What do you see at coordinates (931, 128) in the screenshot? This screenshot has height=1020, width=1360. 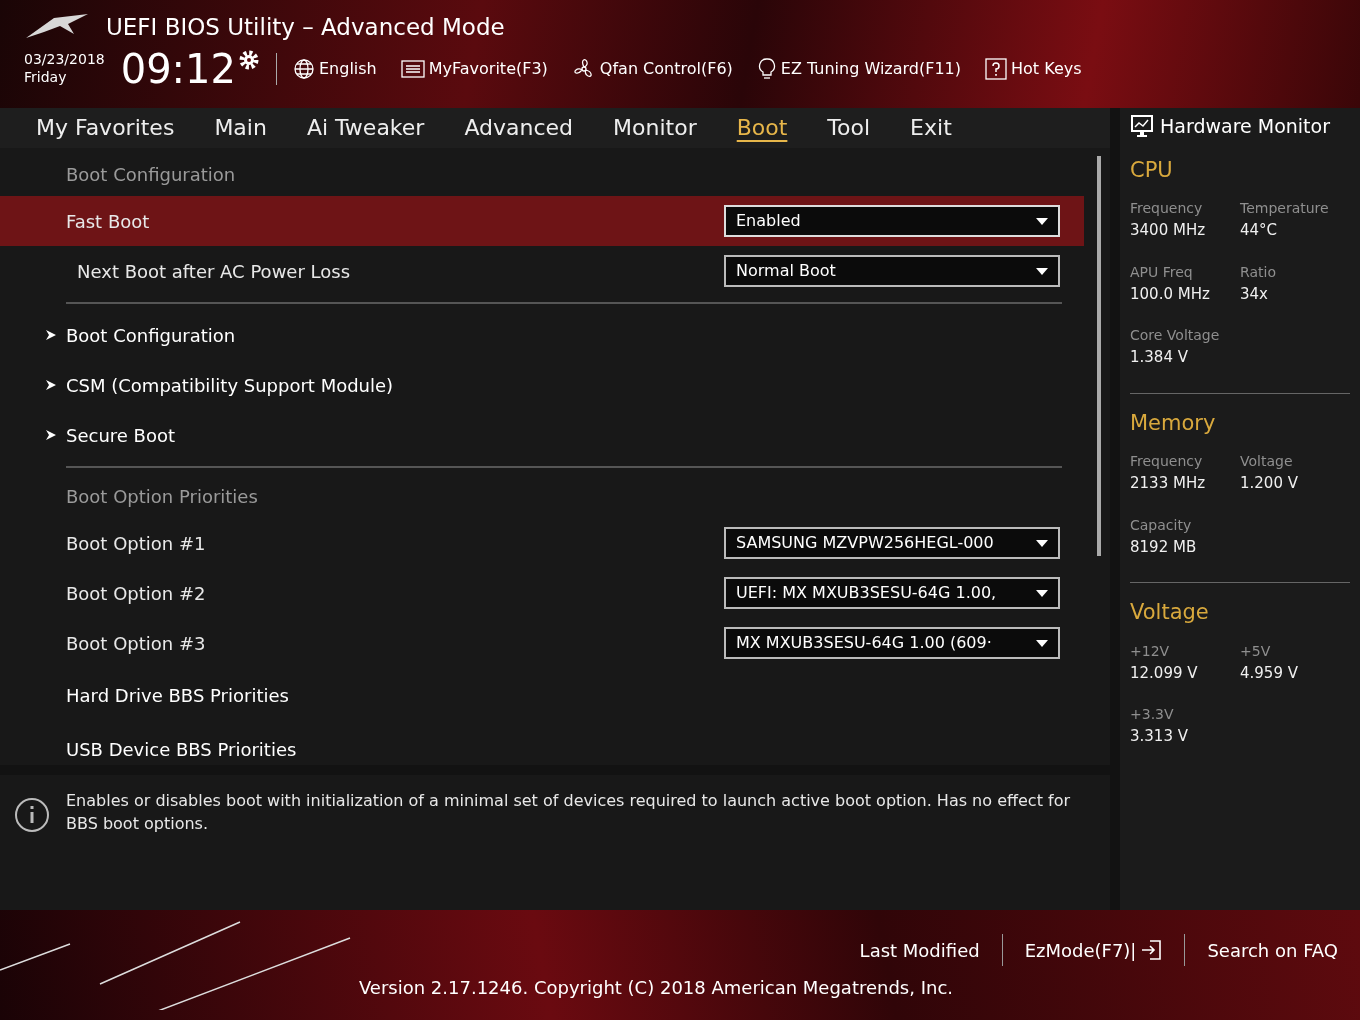 I see `menu-tab: Exit` at bounding box center [931, 128].